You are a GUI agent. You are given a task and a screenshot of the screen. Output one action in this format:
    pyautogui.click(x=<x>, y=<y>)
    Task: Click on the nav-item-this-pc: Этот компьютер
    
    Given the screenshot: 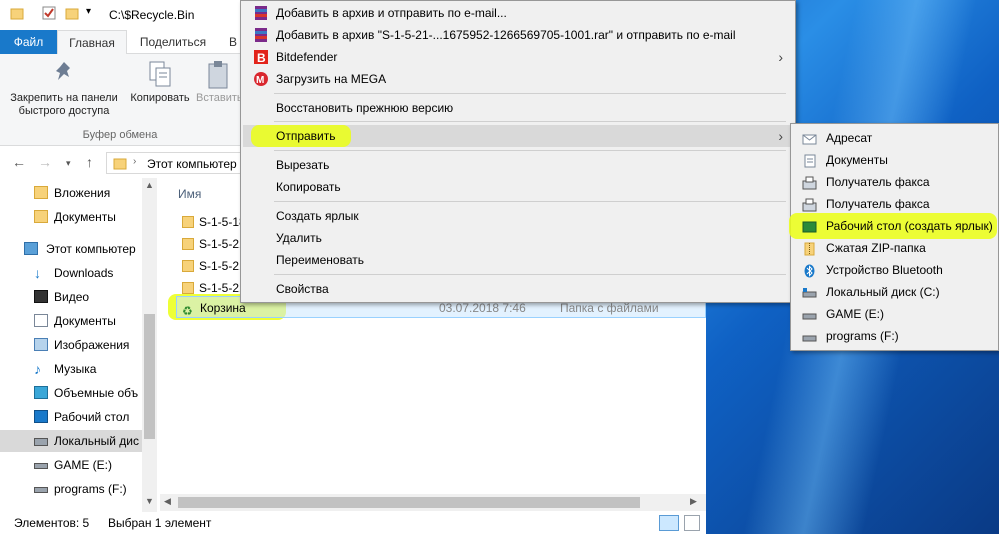 What is the action you would take?
    pyautogui.click(x=71, y=249)
    